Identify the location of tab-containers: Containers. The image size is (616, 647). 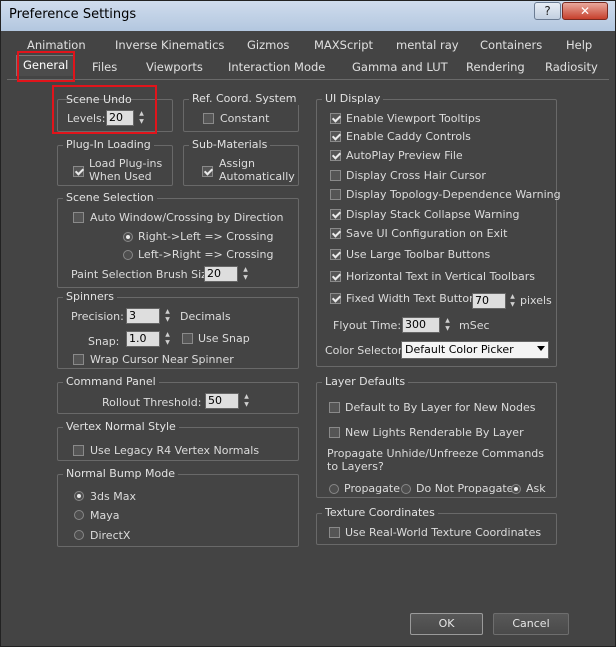
(511, 45).